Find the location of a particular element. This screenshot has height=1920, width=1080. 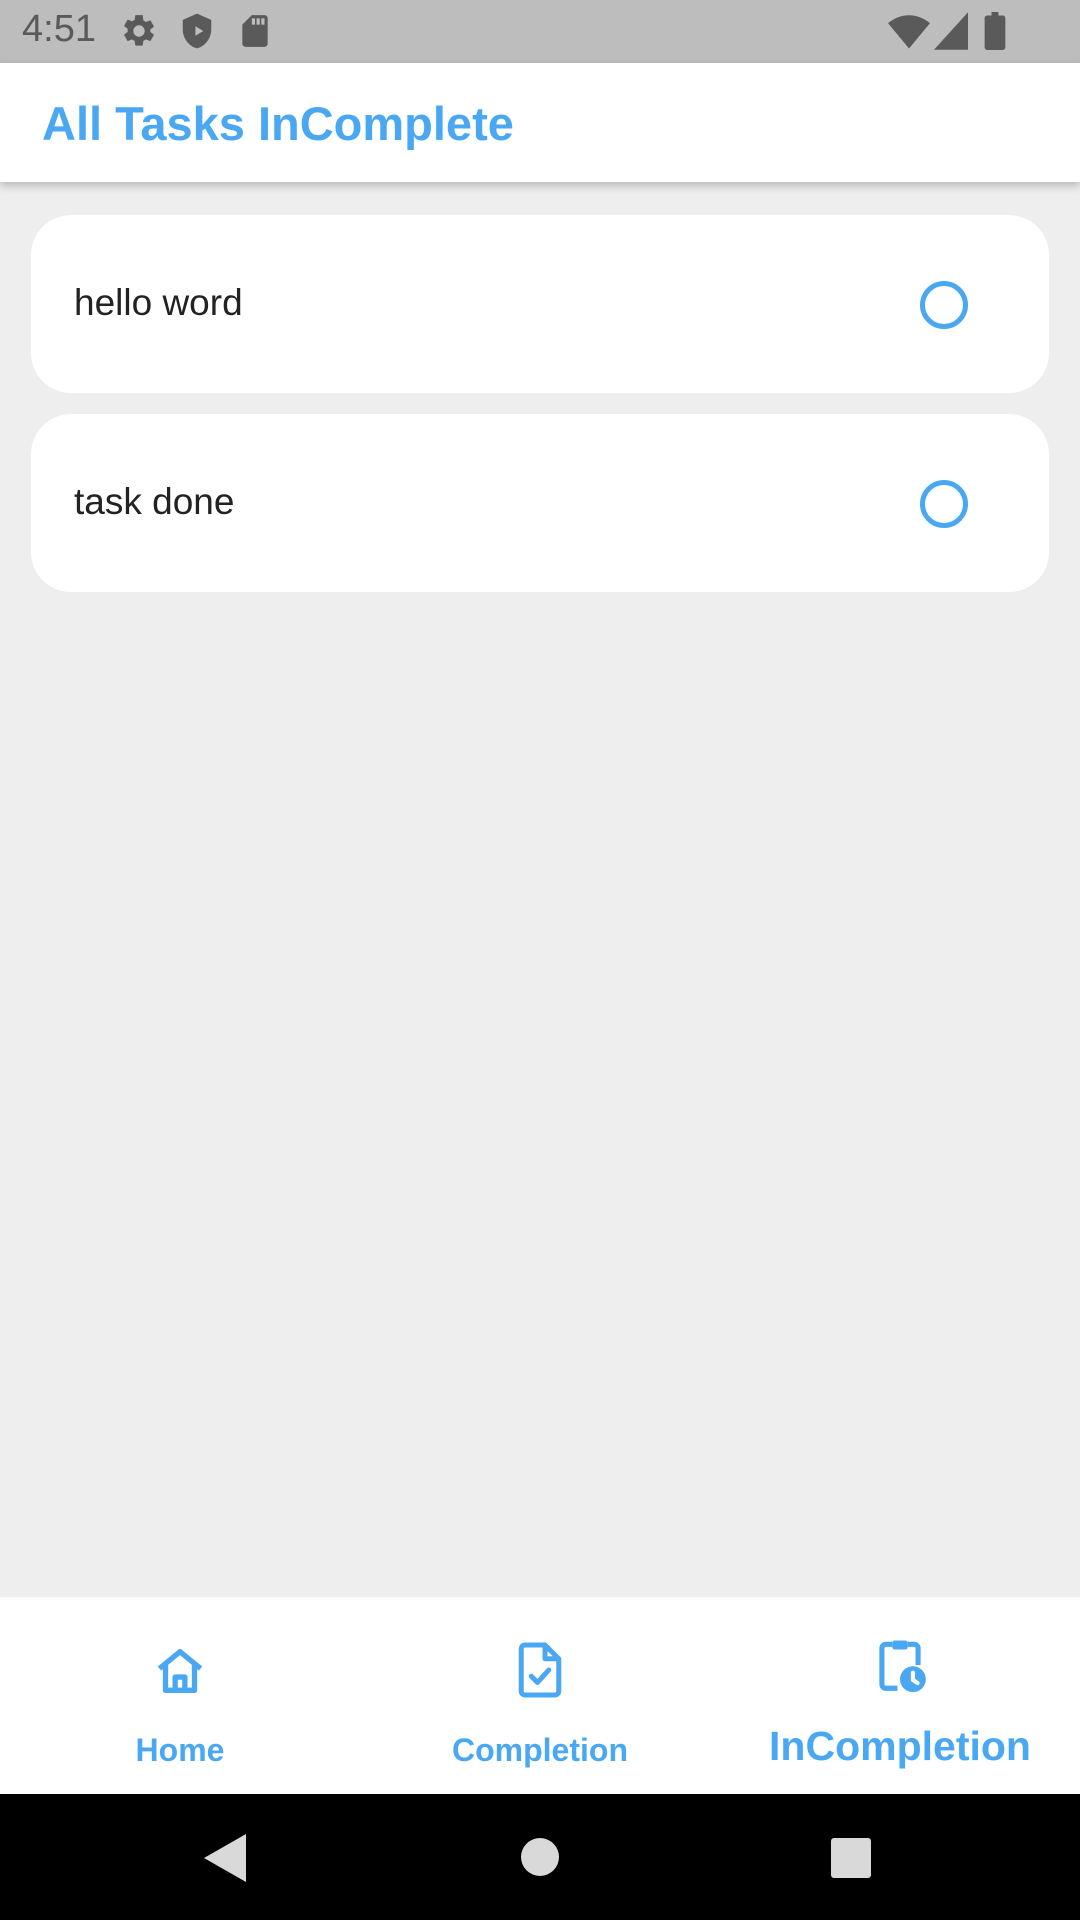

home-icon is located at coordinates (180, 1673).